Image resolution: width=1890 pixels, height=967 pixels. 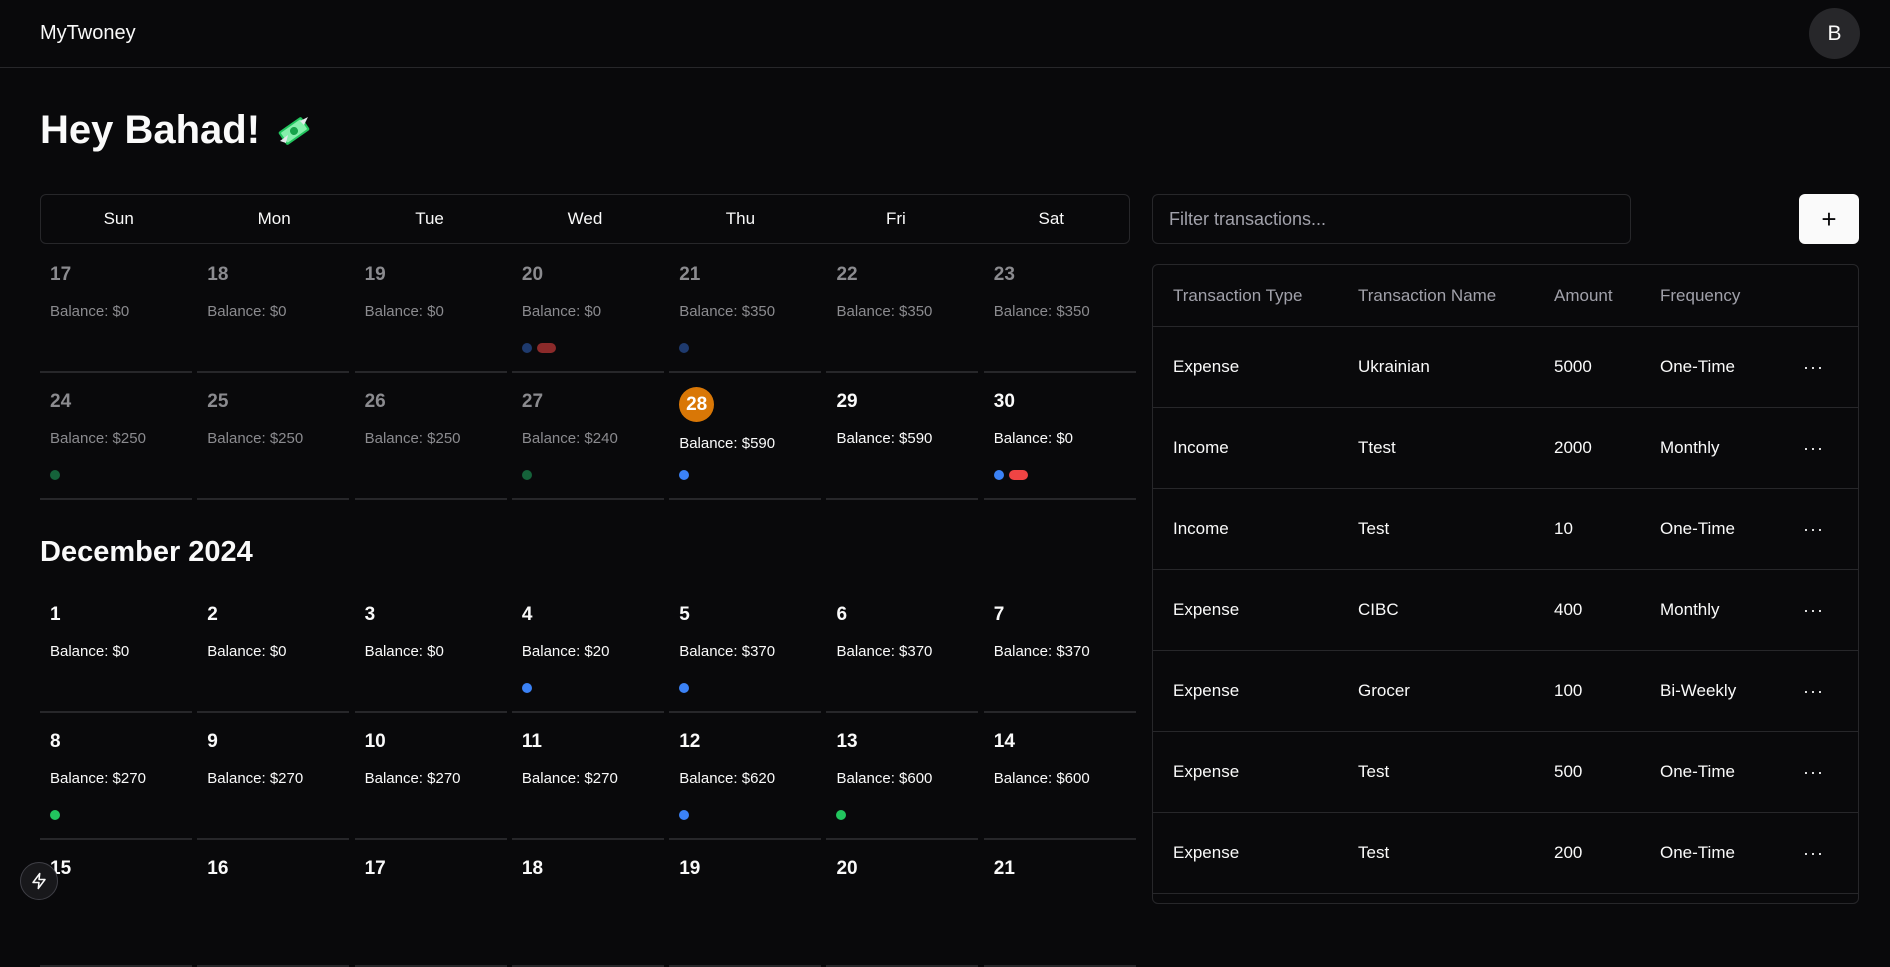 I want to click on calendar-day: 18 Balance: $0, so click(x=273, y=309).